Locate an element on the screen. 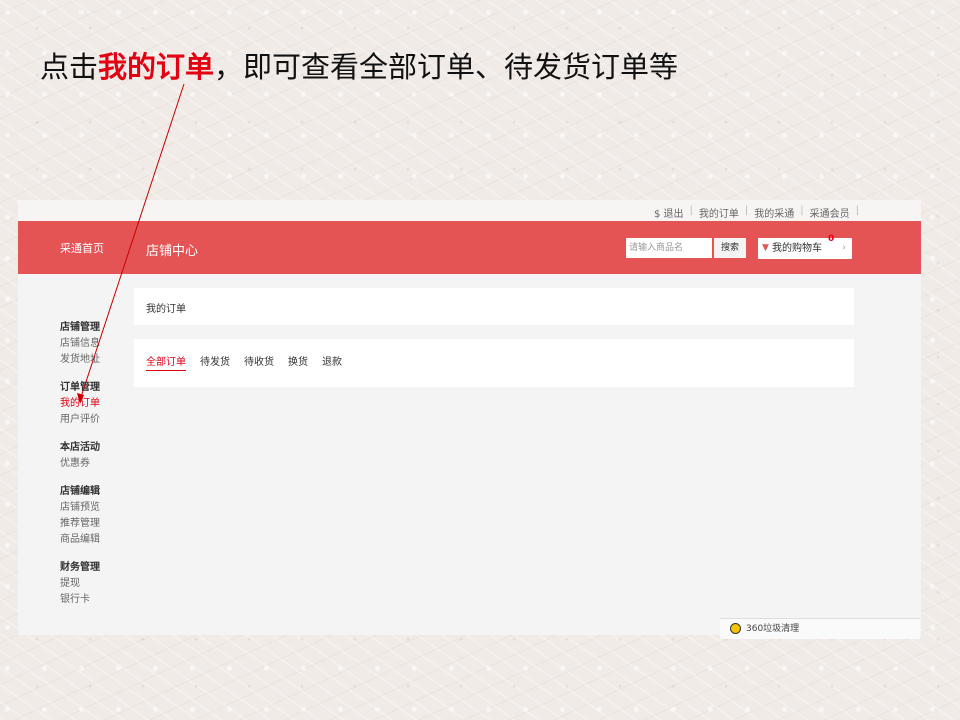 The image size is (960, 720). cart-button: ▼ 我的购物车 0 › is located at coordinates (805, 246).